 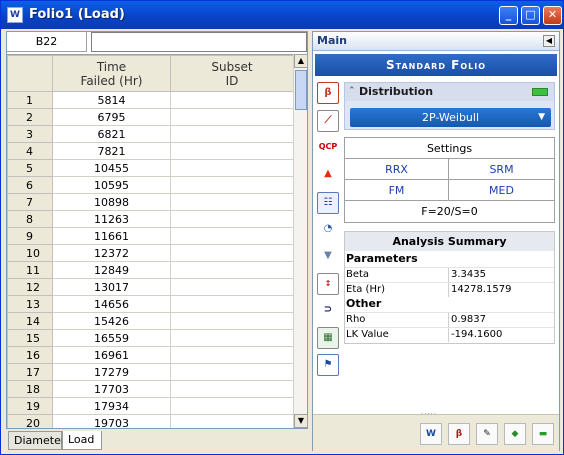 What do you see at coordinates (282, 15) in the screenshot?
I see `title-bar: W Folio1 (Load) _ □ ✕` at bounding box center [282, 15].